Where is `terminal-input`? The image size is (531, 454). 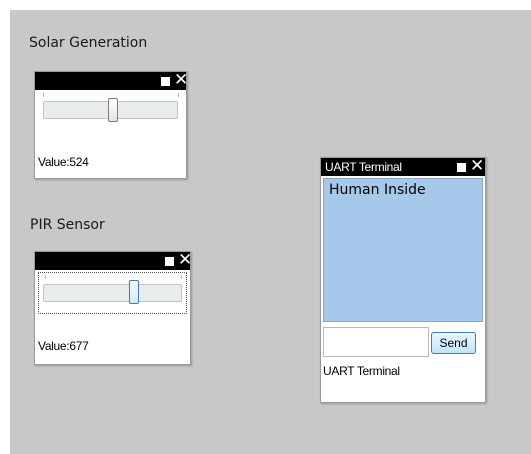 terminal-input is located at coordinates (376, 342).